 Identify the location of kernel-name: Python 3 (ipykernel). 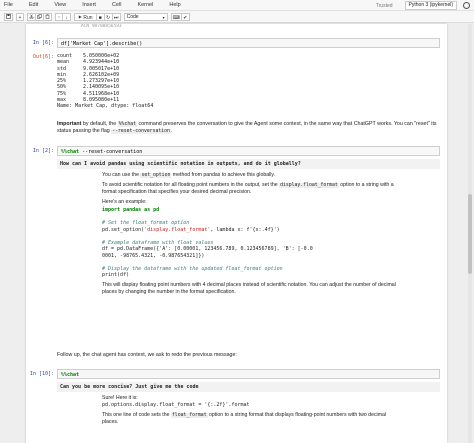
(430, 5).